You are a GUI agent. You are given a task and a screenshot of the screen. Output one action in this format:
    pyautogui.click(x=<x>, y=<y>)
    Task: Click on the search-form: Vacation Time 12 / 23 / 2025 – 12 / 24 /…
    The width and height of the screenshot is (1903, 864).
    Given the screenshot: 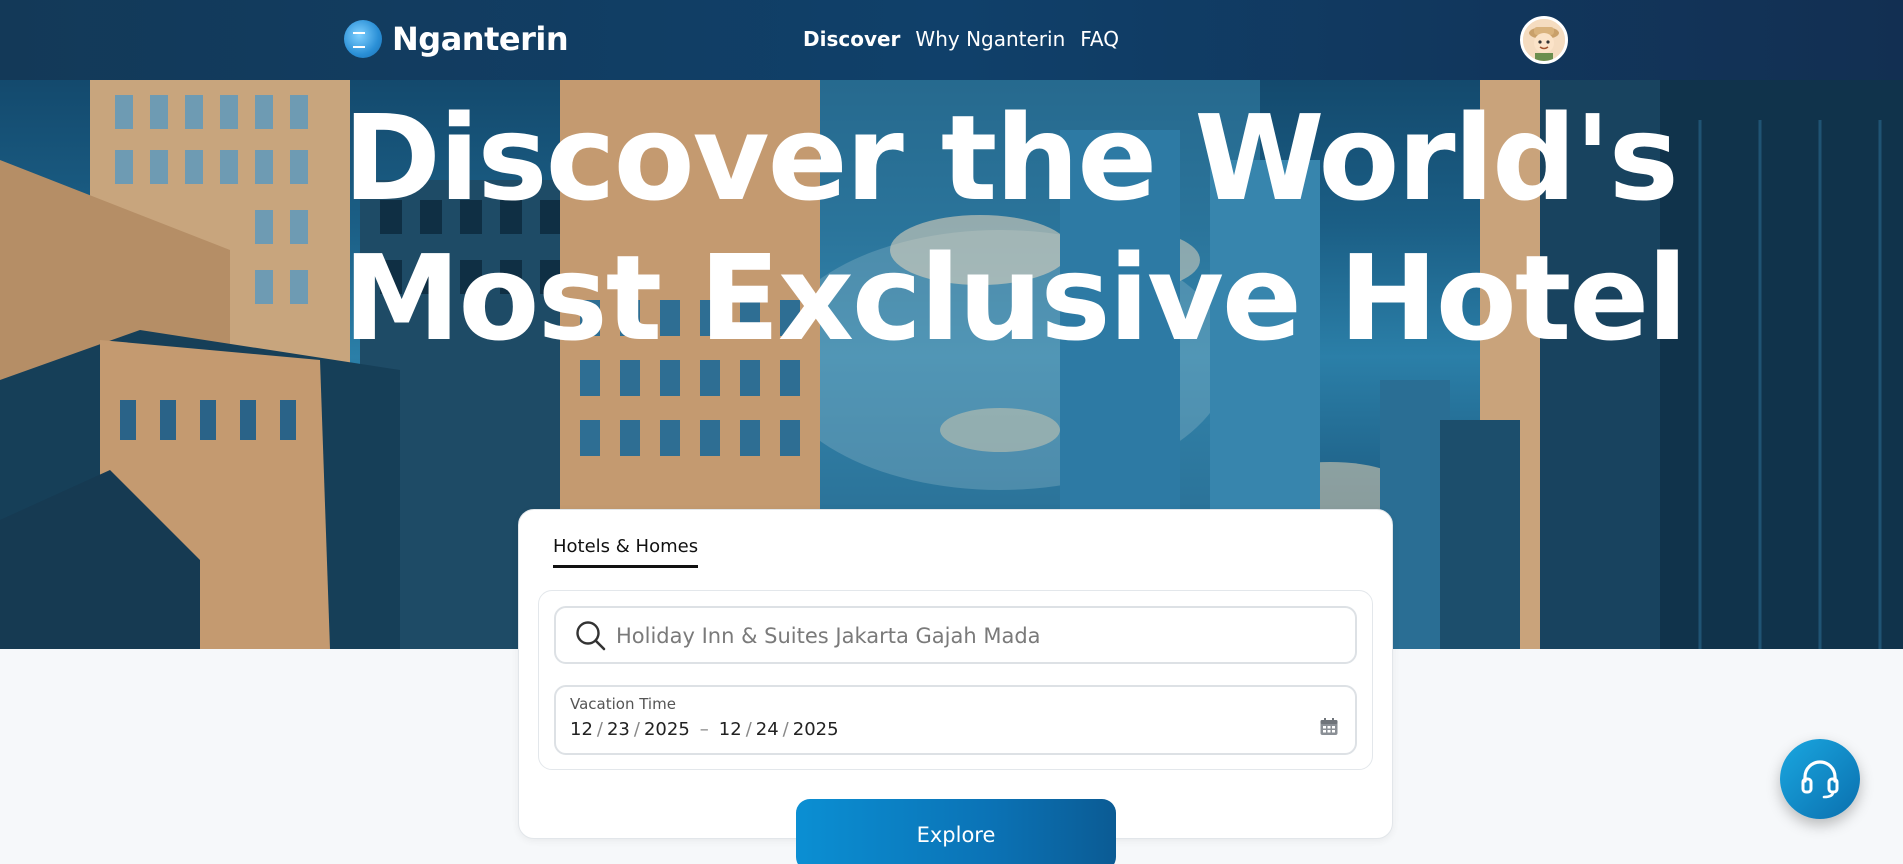 What is the action you would take?
    pyautogui.click(x=955, y=680)
    